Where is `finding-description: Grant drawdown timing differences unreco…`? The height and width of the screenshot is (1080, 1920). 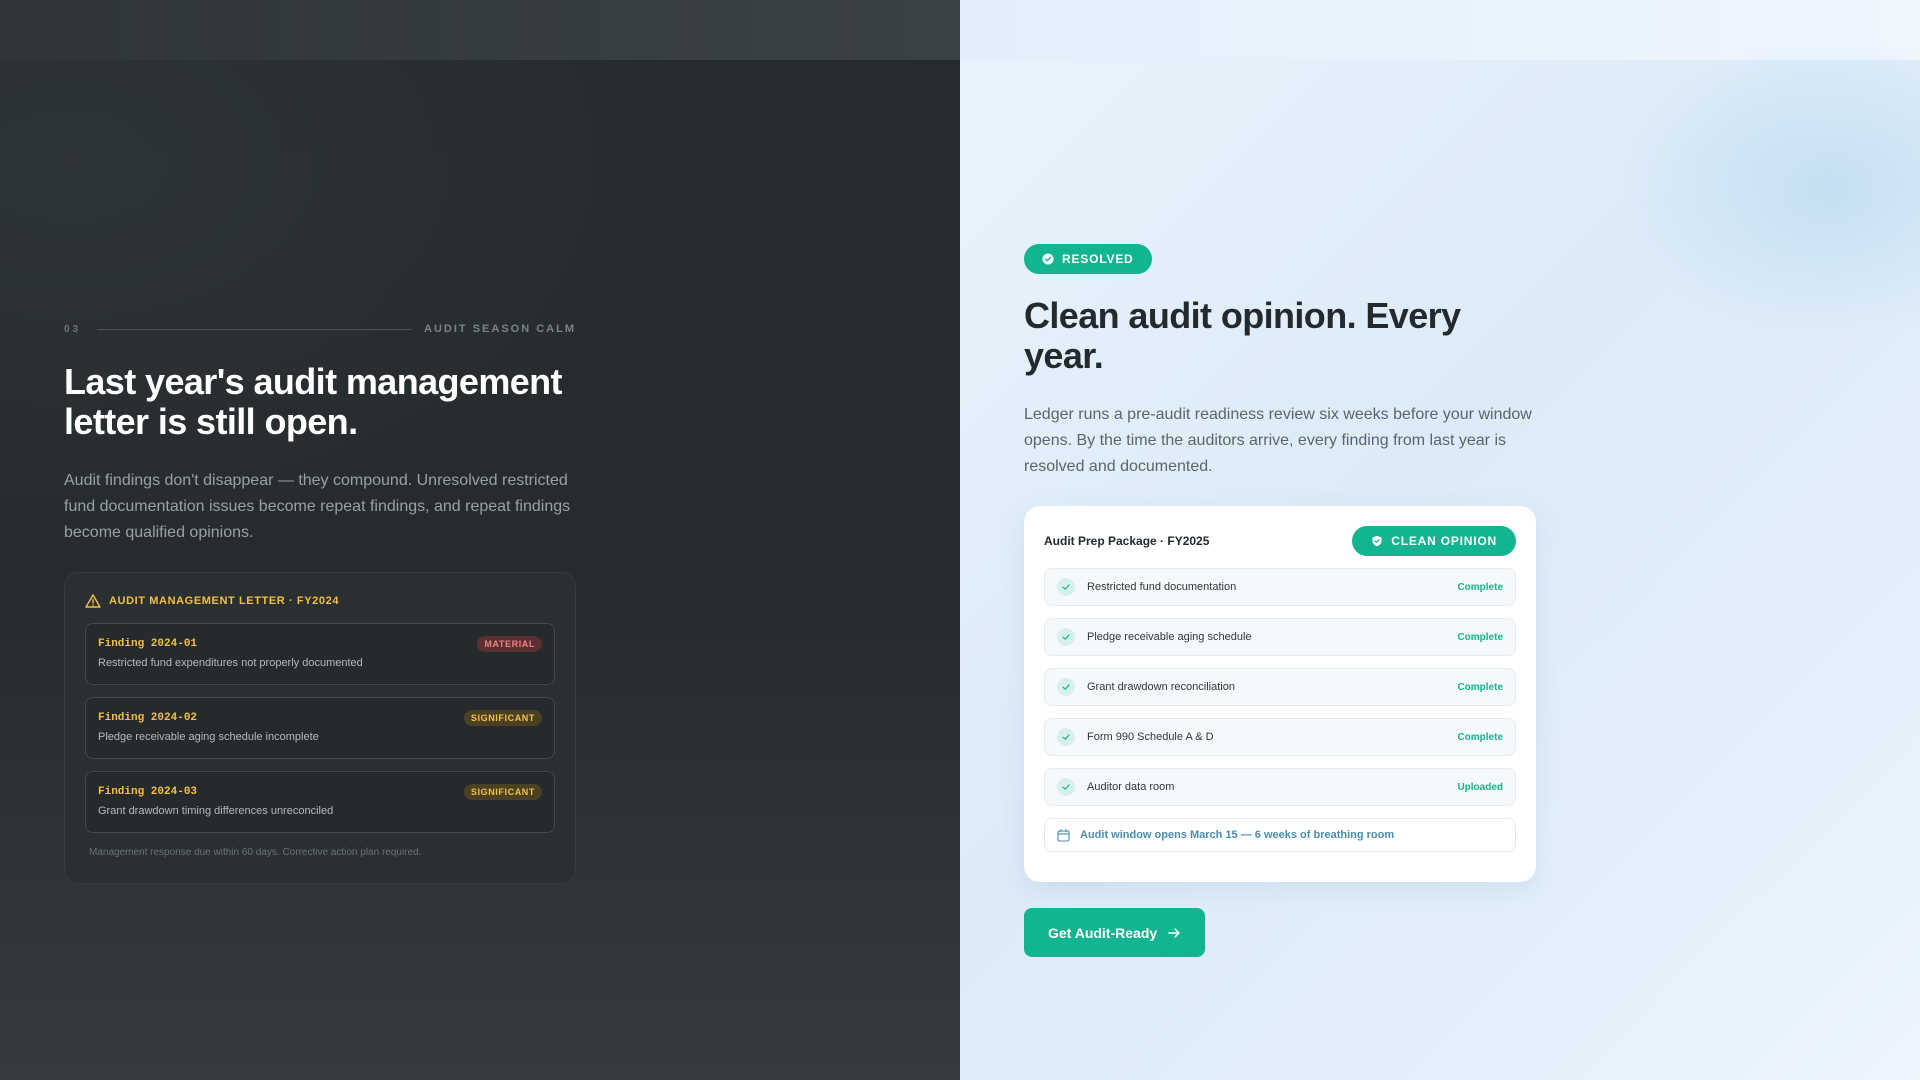
finding-description: Grant drawdown timing differences unreco… is located at coordinates (216, 811).